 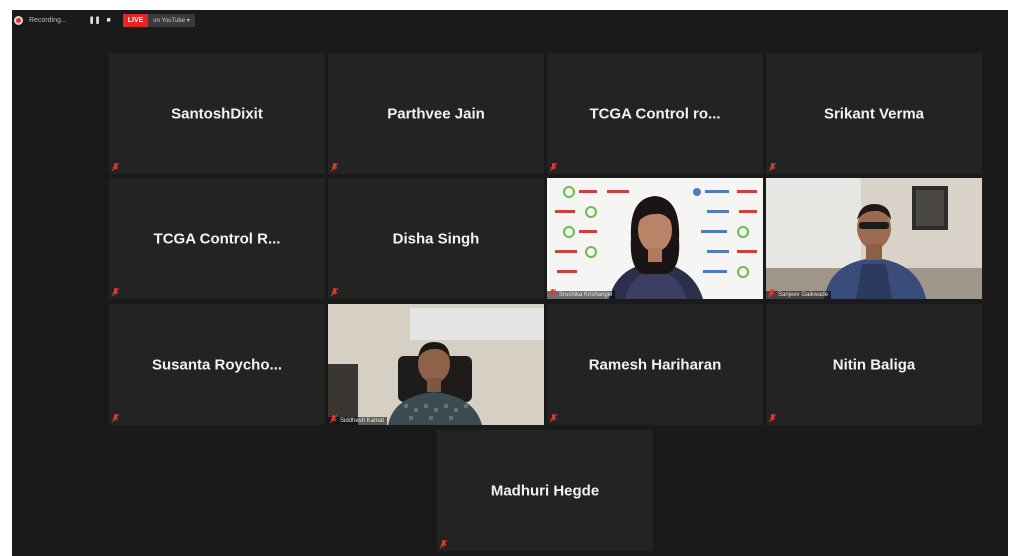 I want to click on participant-name-label: Sruchika Krishangel, so click(x=581, y=294).